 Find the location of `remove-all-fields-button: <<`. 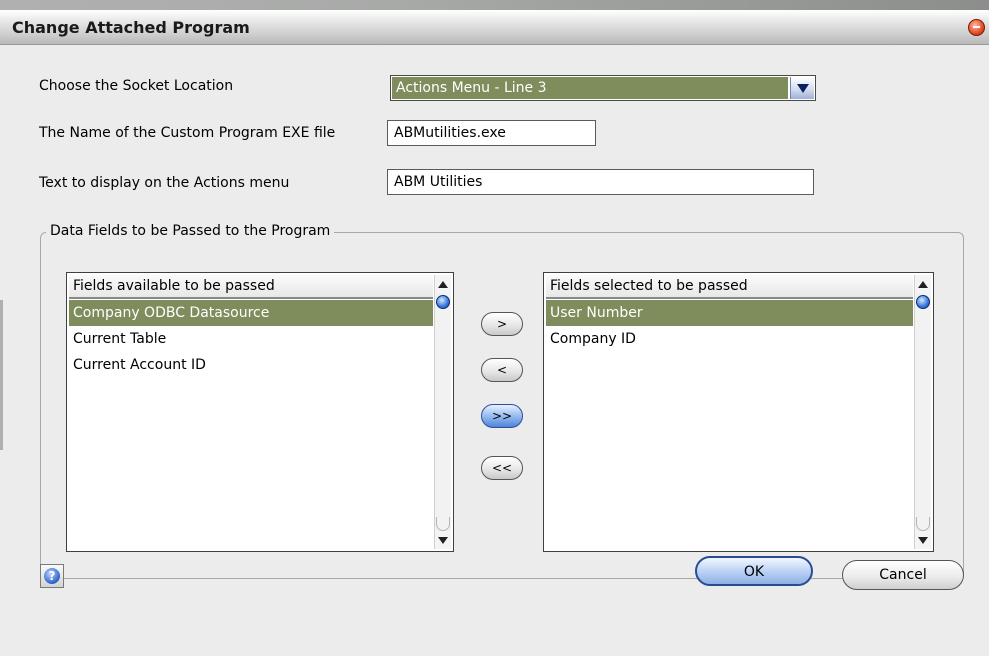

remove-all-fields-button: << is located at coordinates (502, 468).